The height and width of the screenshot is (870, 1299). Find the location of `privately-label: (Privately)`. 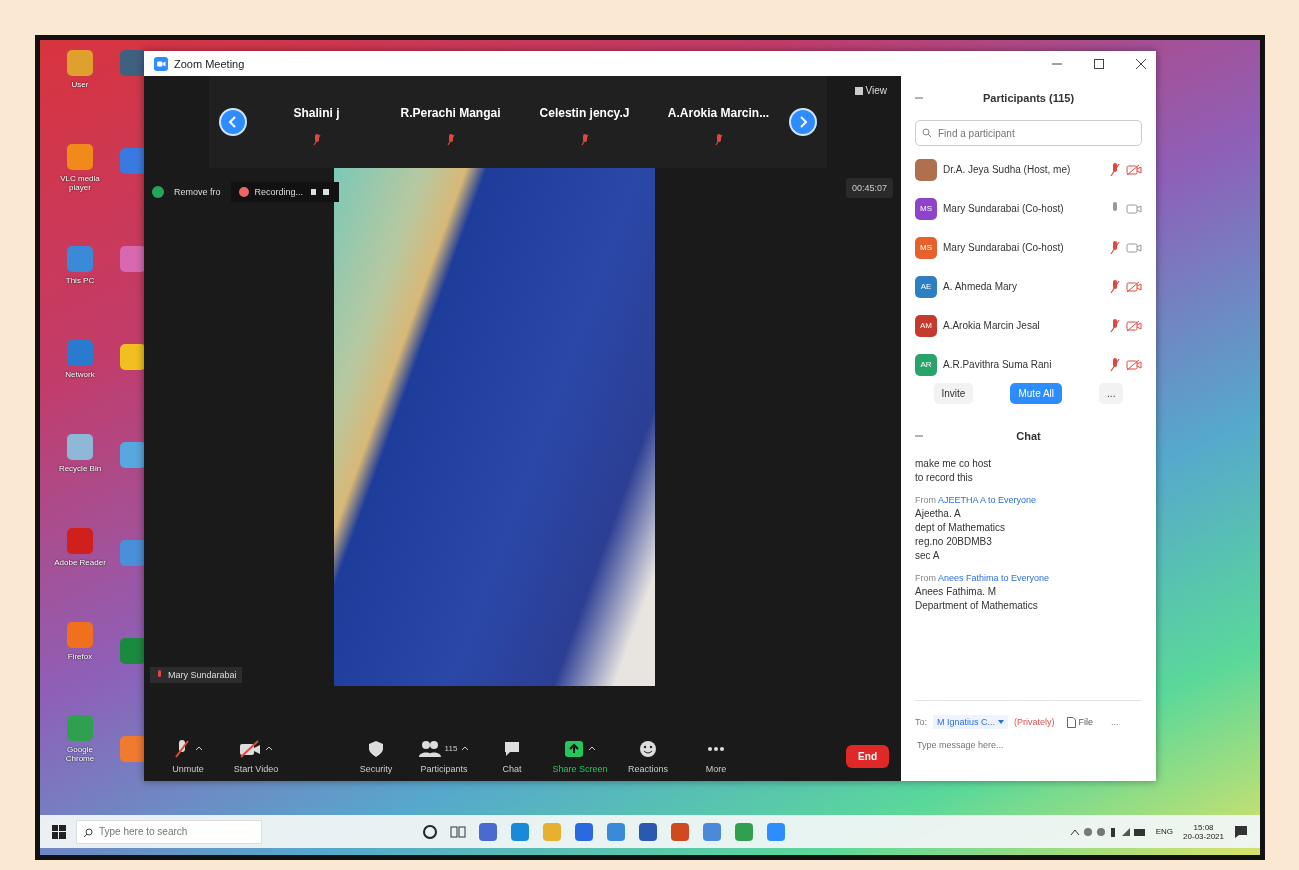

privately-label: (Privately) is located at coordinates (1034, 722).